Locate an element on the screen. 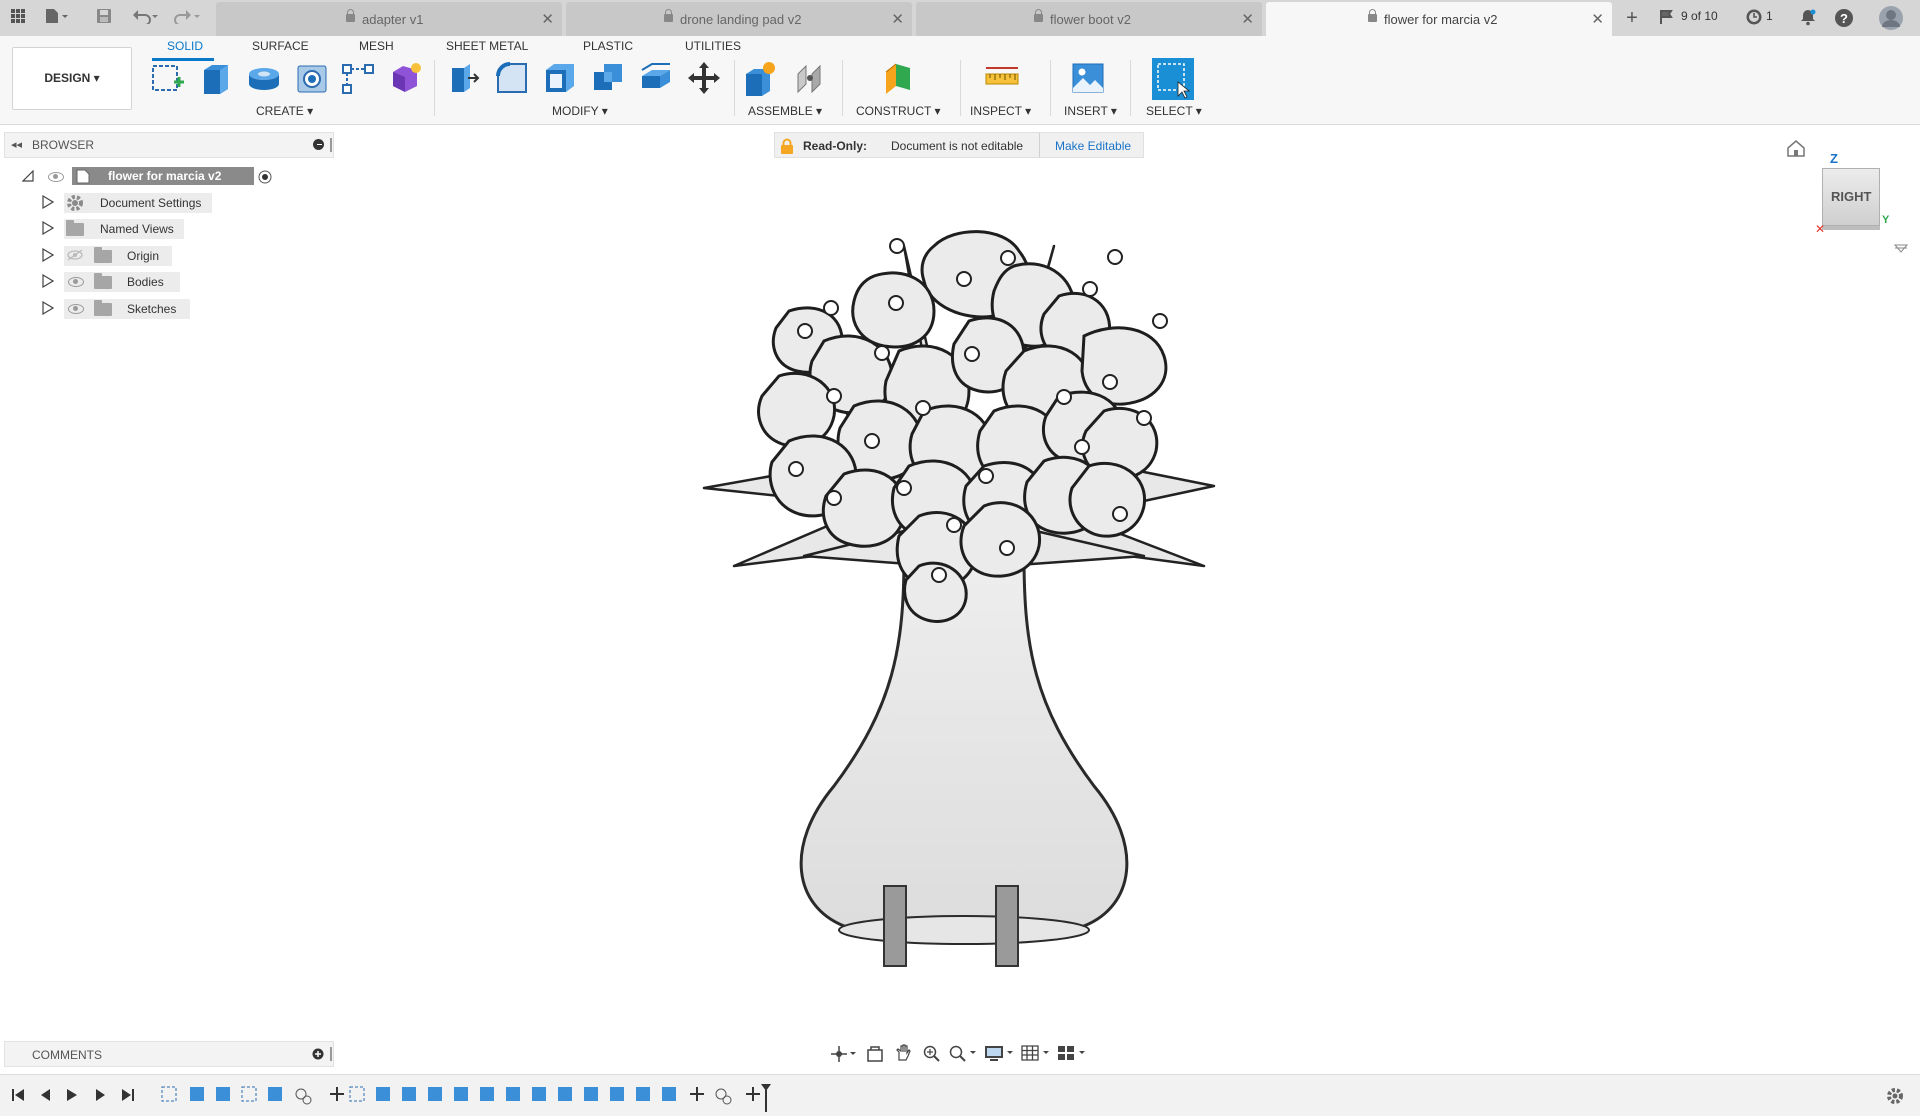 This screenshot has height=1116, width=1920. combine-icon is located at coordinates (608, 78).